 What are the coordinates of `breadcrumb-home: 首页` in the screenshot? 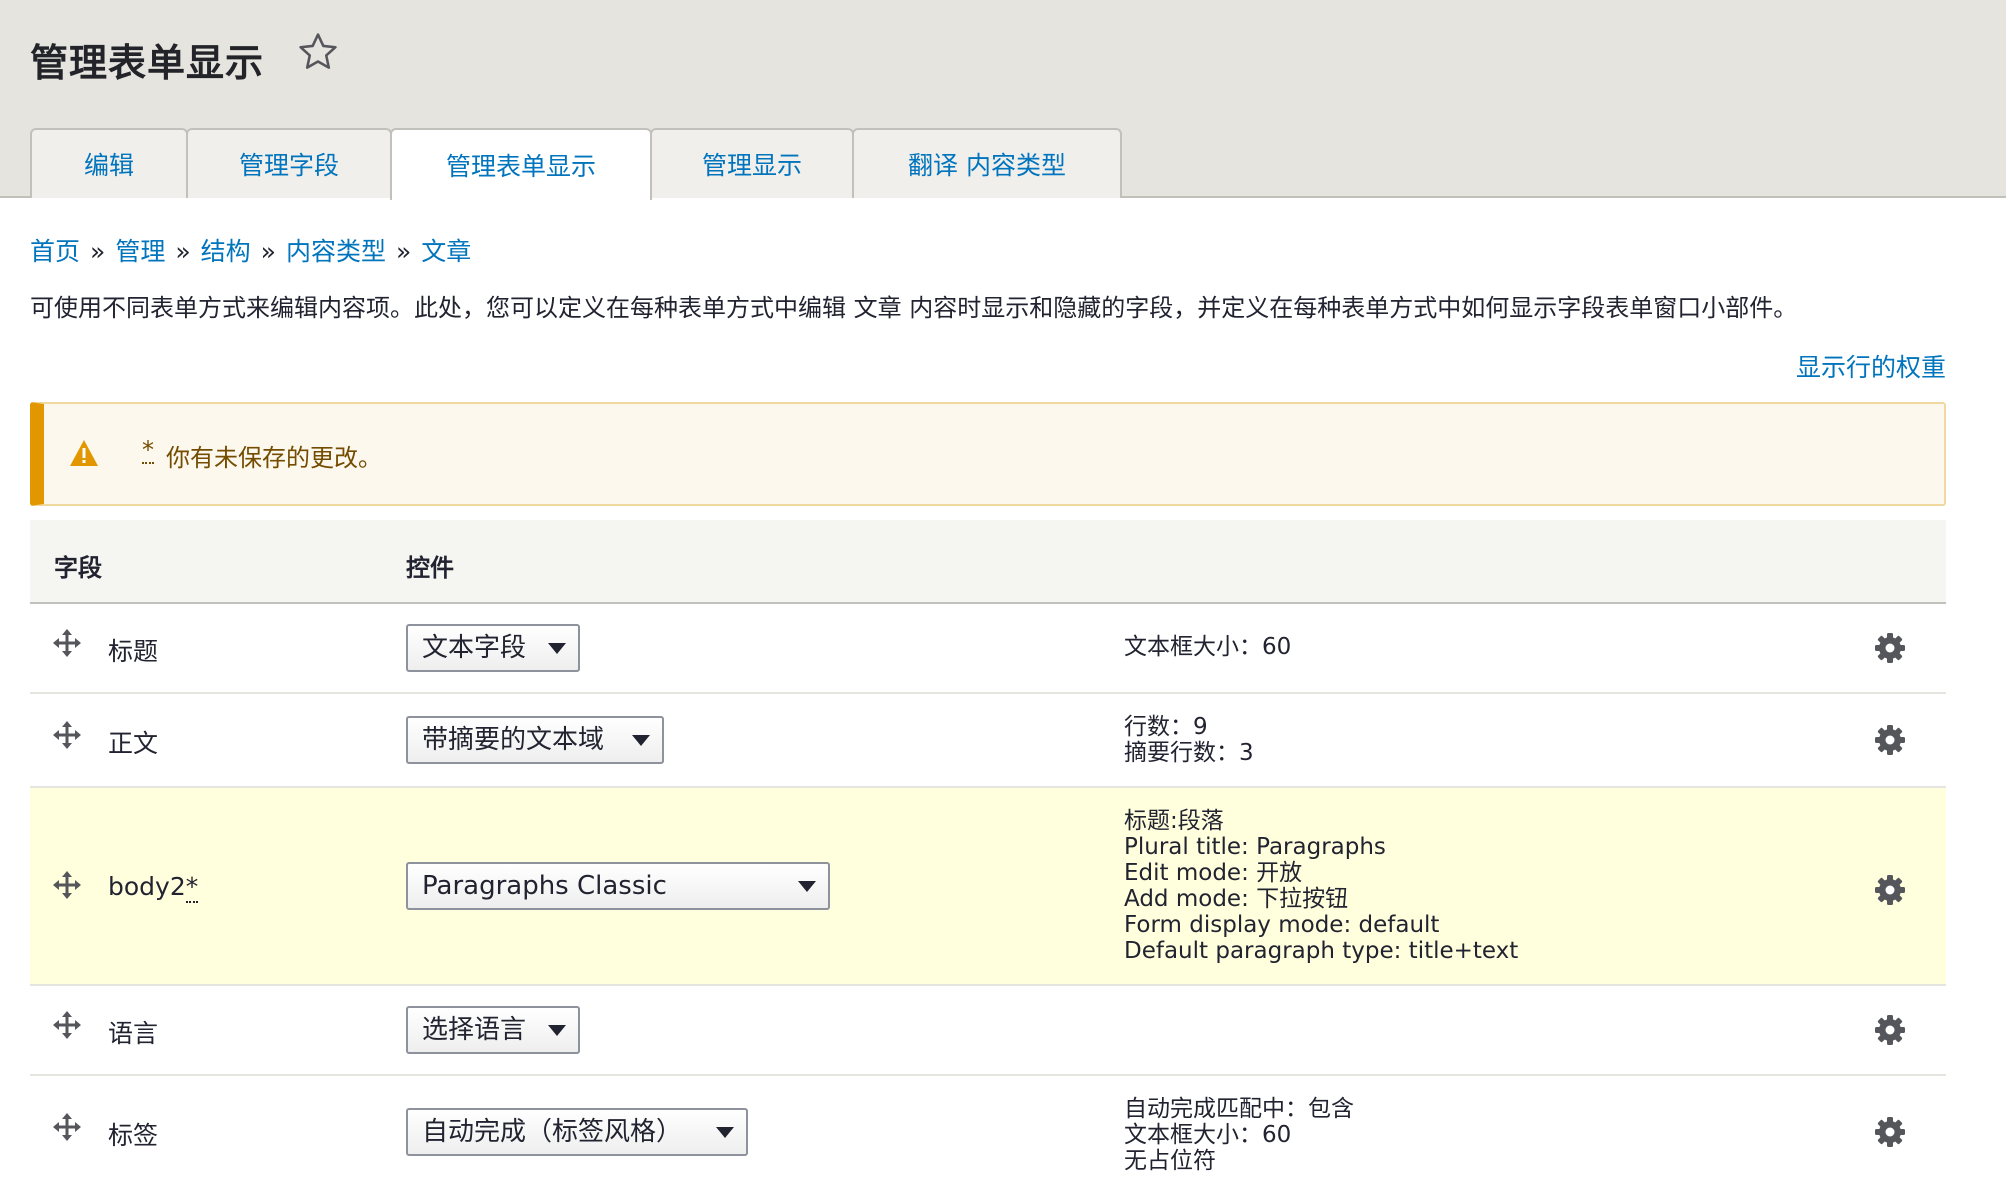 It's located at (55, 251).